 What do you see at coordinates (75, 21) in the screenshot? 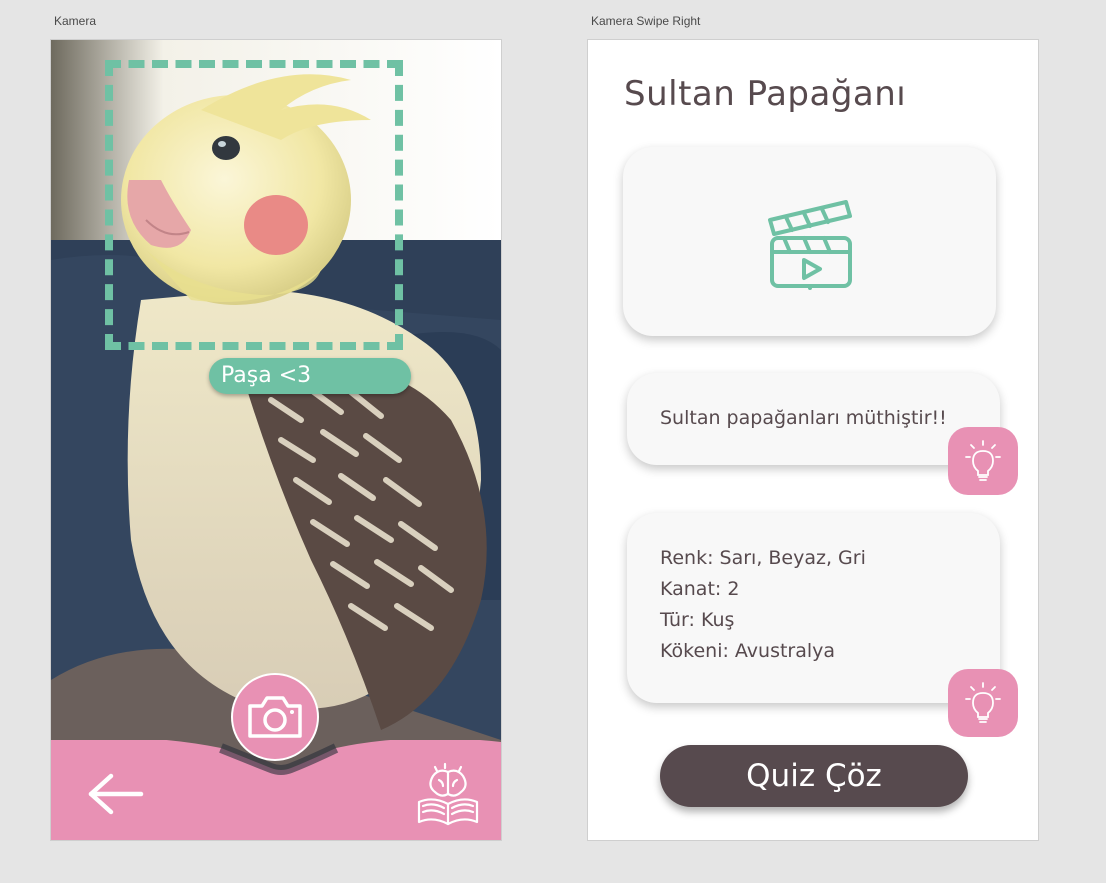
I see `artboard-label-camera: Kamera` at bounding box center [75, 21].